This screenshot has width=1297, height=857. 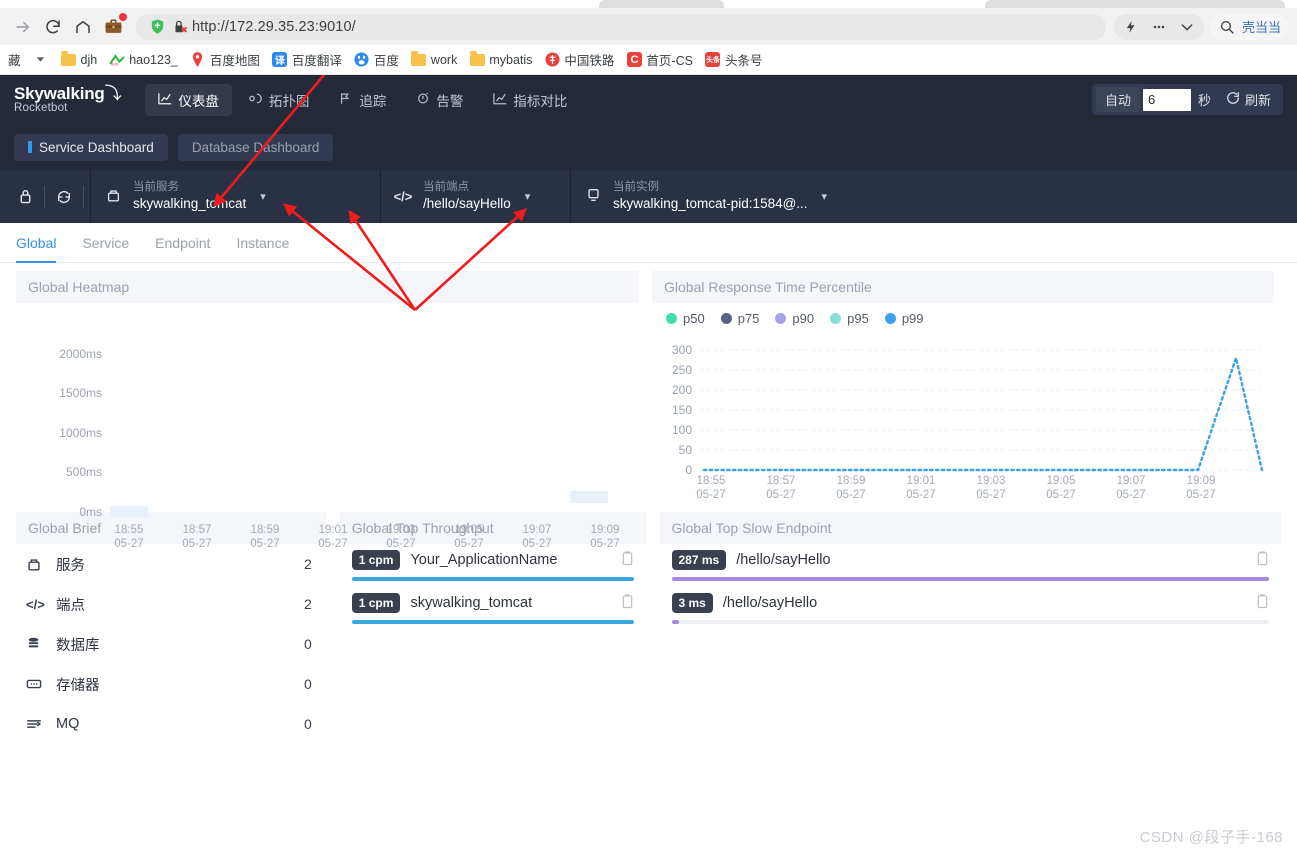 I want to click on refresh-button: 刷新, so click(x=1248, y=99).